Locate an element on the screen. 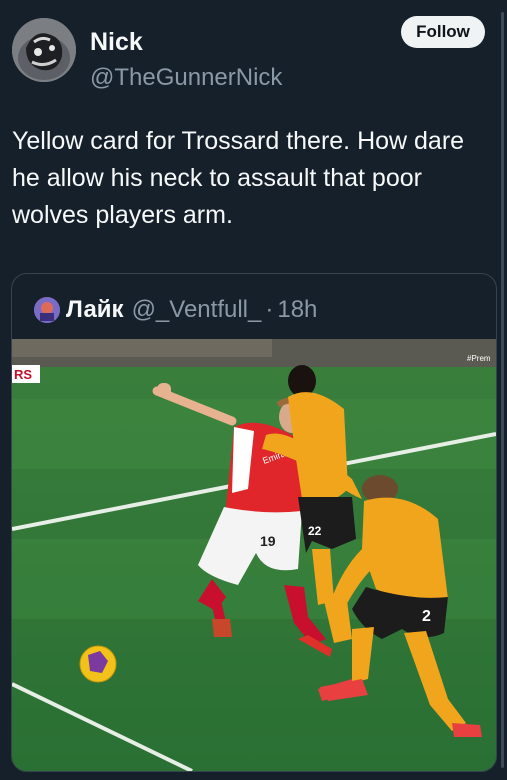 The width and height of the screenshot is (507, 780). author-name: Nick is located at coordinates (116, 42).